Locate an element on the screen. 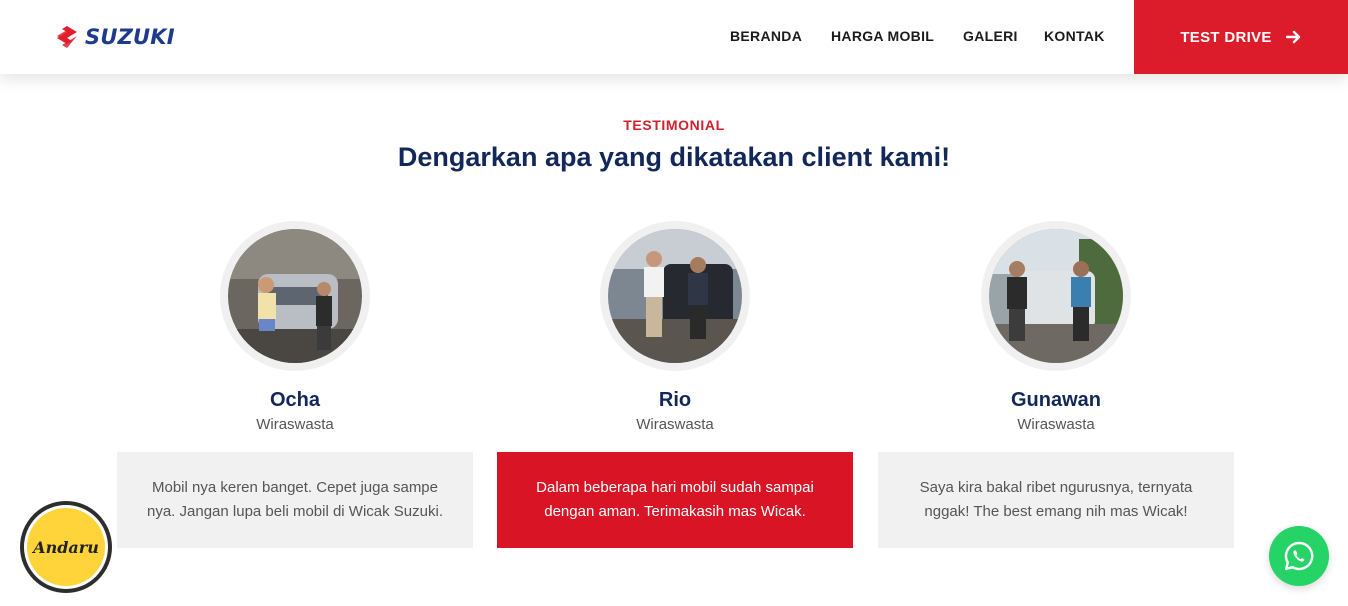  andaru-badge: Andaru is located at coordinates (66, 547).